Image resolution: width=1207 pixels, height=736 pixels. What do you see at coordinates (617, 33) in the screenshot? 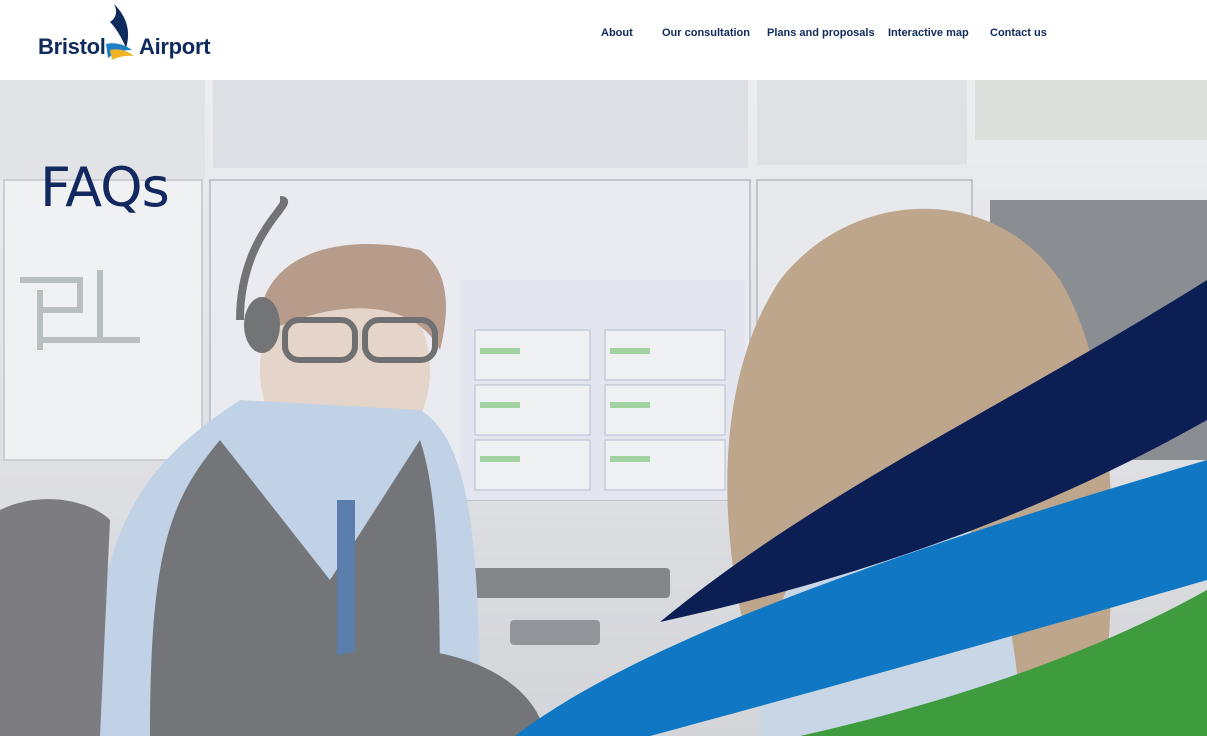
I see `nav-about: About` at bounding box center [617, 33].